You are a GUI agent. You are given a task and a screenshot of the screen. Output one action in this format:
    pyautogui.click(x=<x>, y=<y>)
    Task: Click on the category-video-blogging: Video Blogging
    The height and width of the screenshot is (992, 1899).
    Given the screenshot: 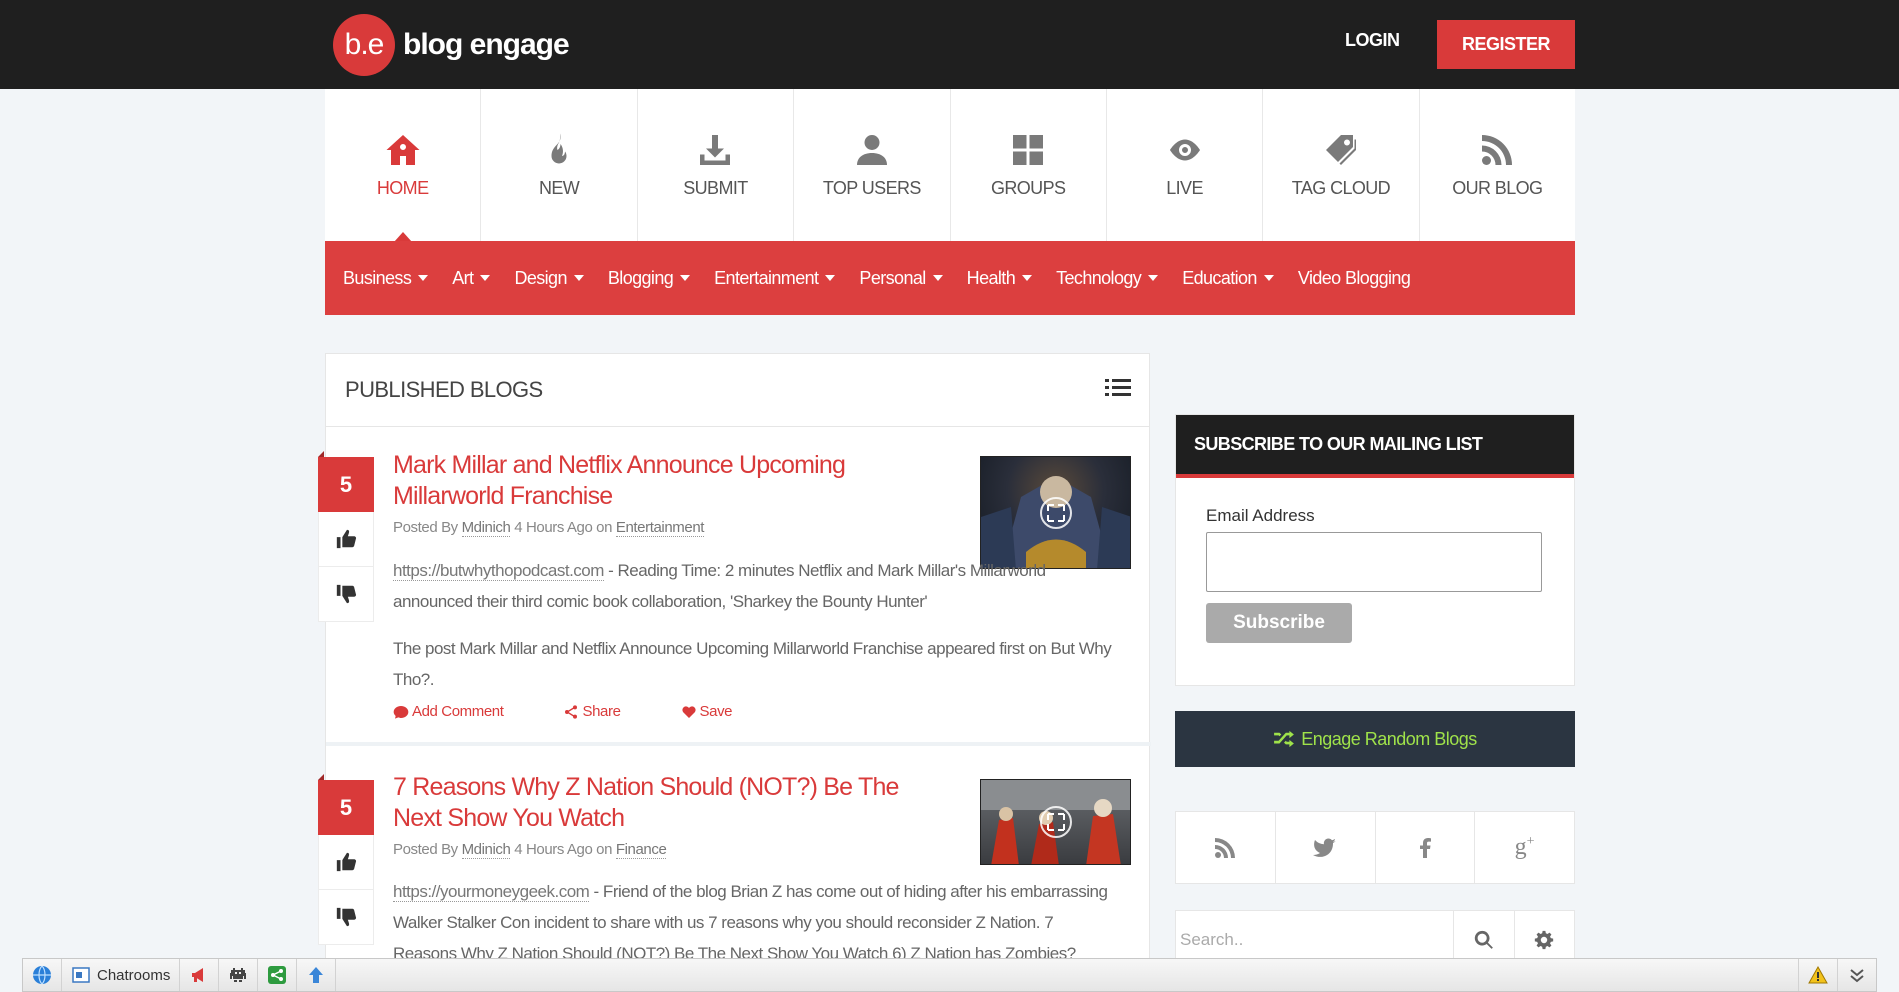 What is the action you would take?
    pyautogui.click(x=1354, y=278)
    